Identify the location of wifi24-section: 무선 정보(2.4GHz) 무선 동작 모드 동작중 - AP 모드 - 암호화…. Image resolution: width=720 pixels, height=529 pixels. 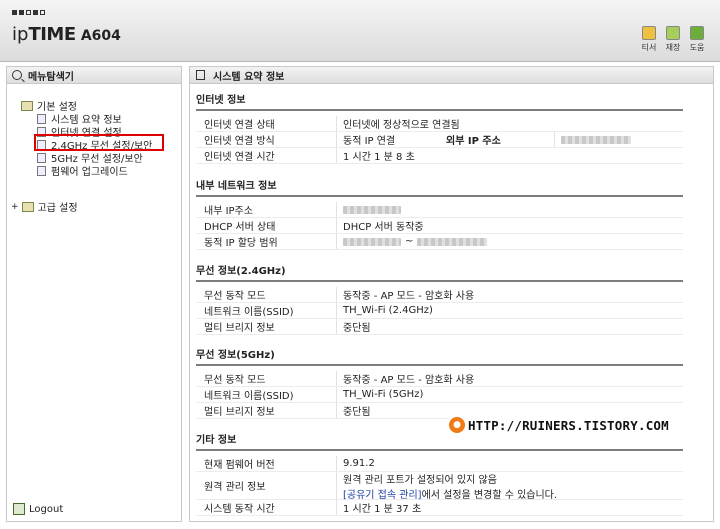
(439, 298).